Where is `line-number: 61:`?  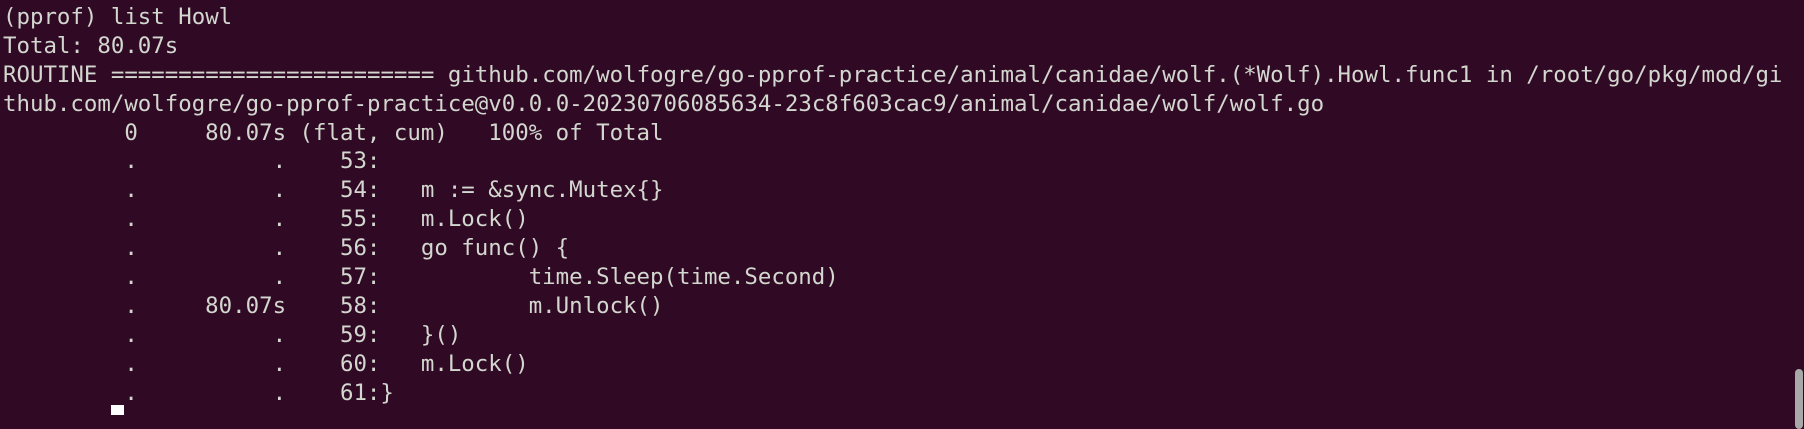
line-number: 61: is located at coordinates (360, 392).